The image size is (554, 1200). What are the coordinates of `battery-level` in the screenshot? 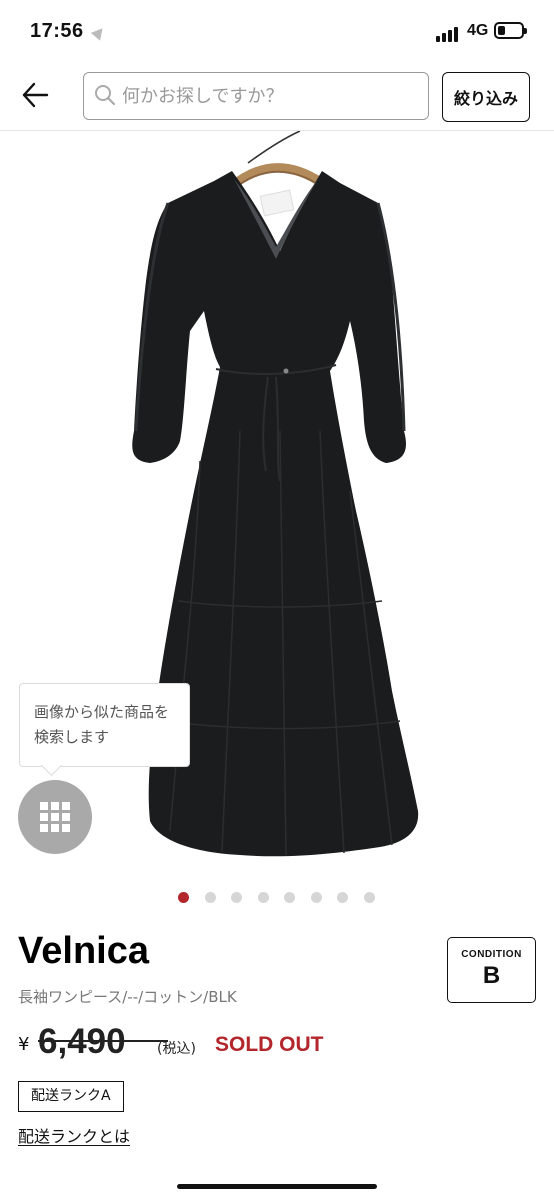 It's located at (501, 30).